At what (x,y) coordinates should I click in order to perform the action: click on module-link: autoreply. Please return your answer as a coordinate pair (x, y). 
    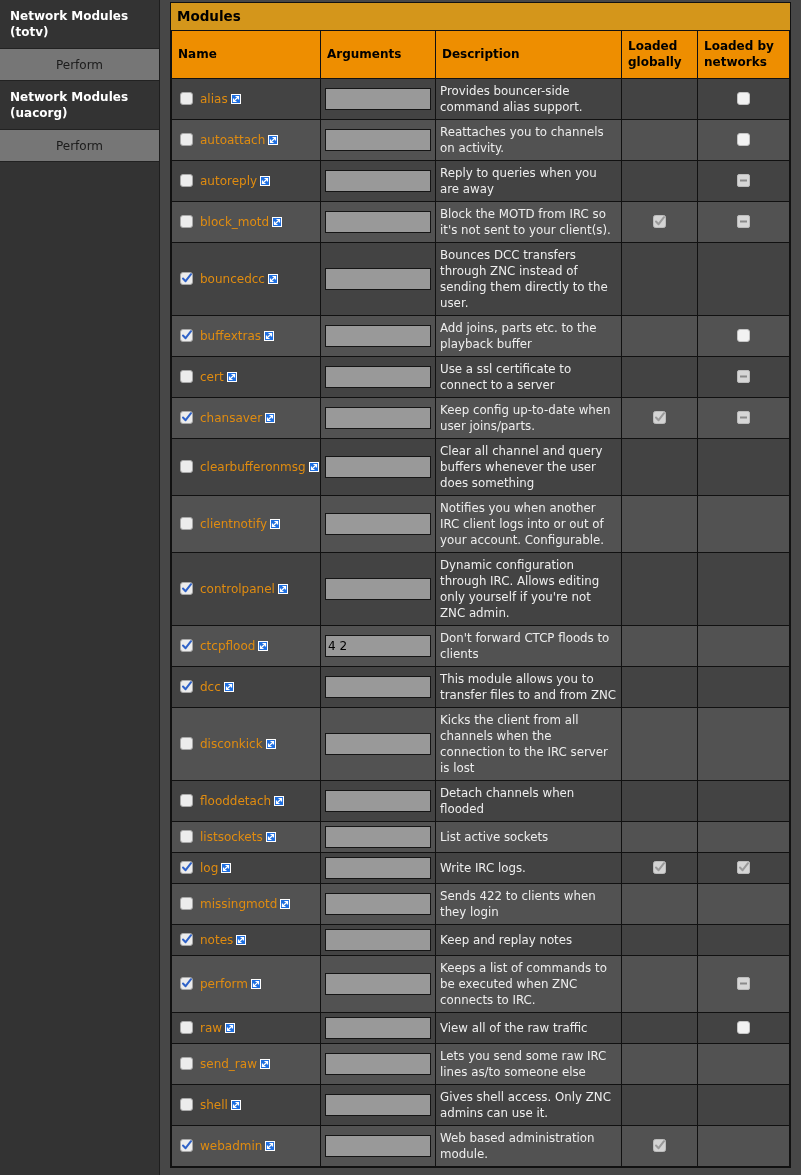
    Looking at the image, I should click on (229, 180).